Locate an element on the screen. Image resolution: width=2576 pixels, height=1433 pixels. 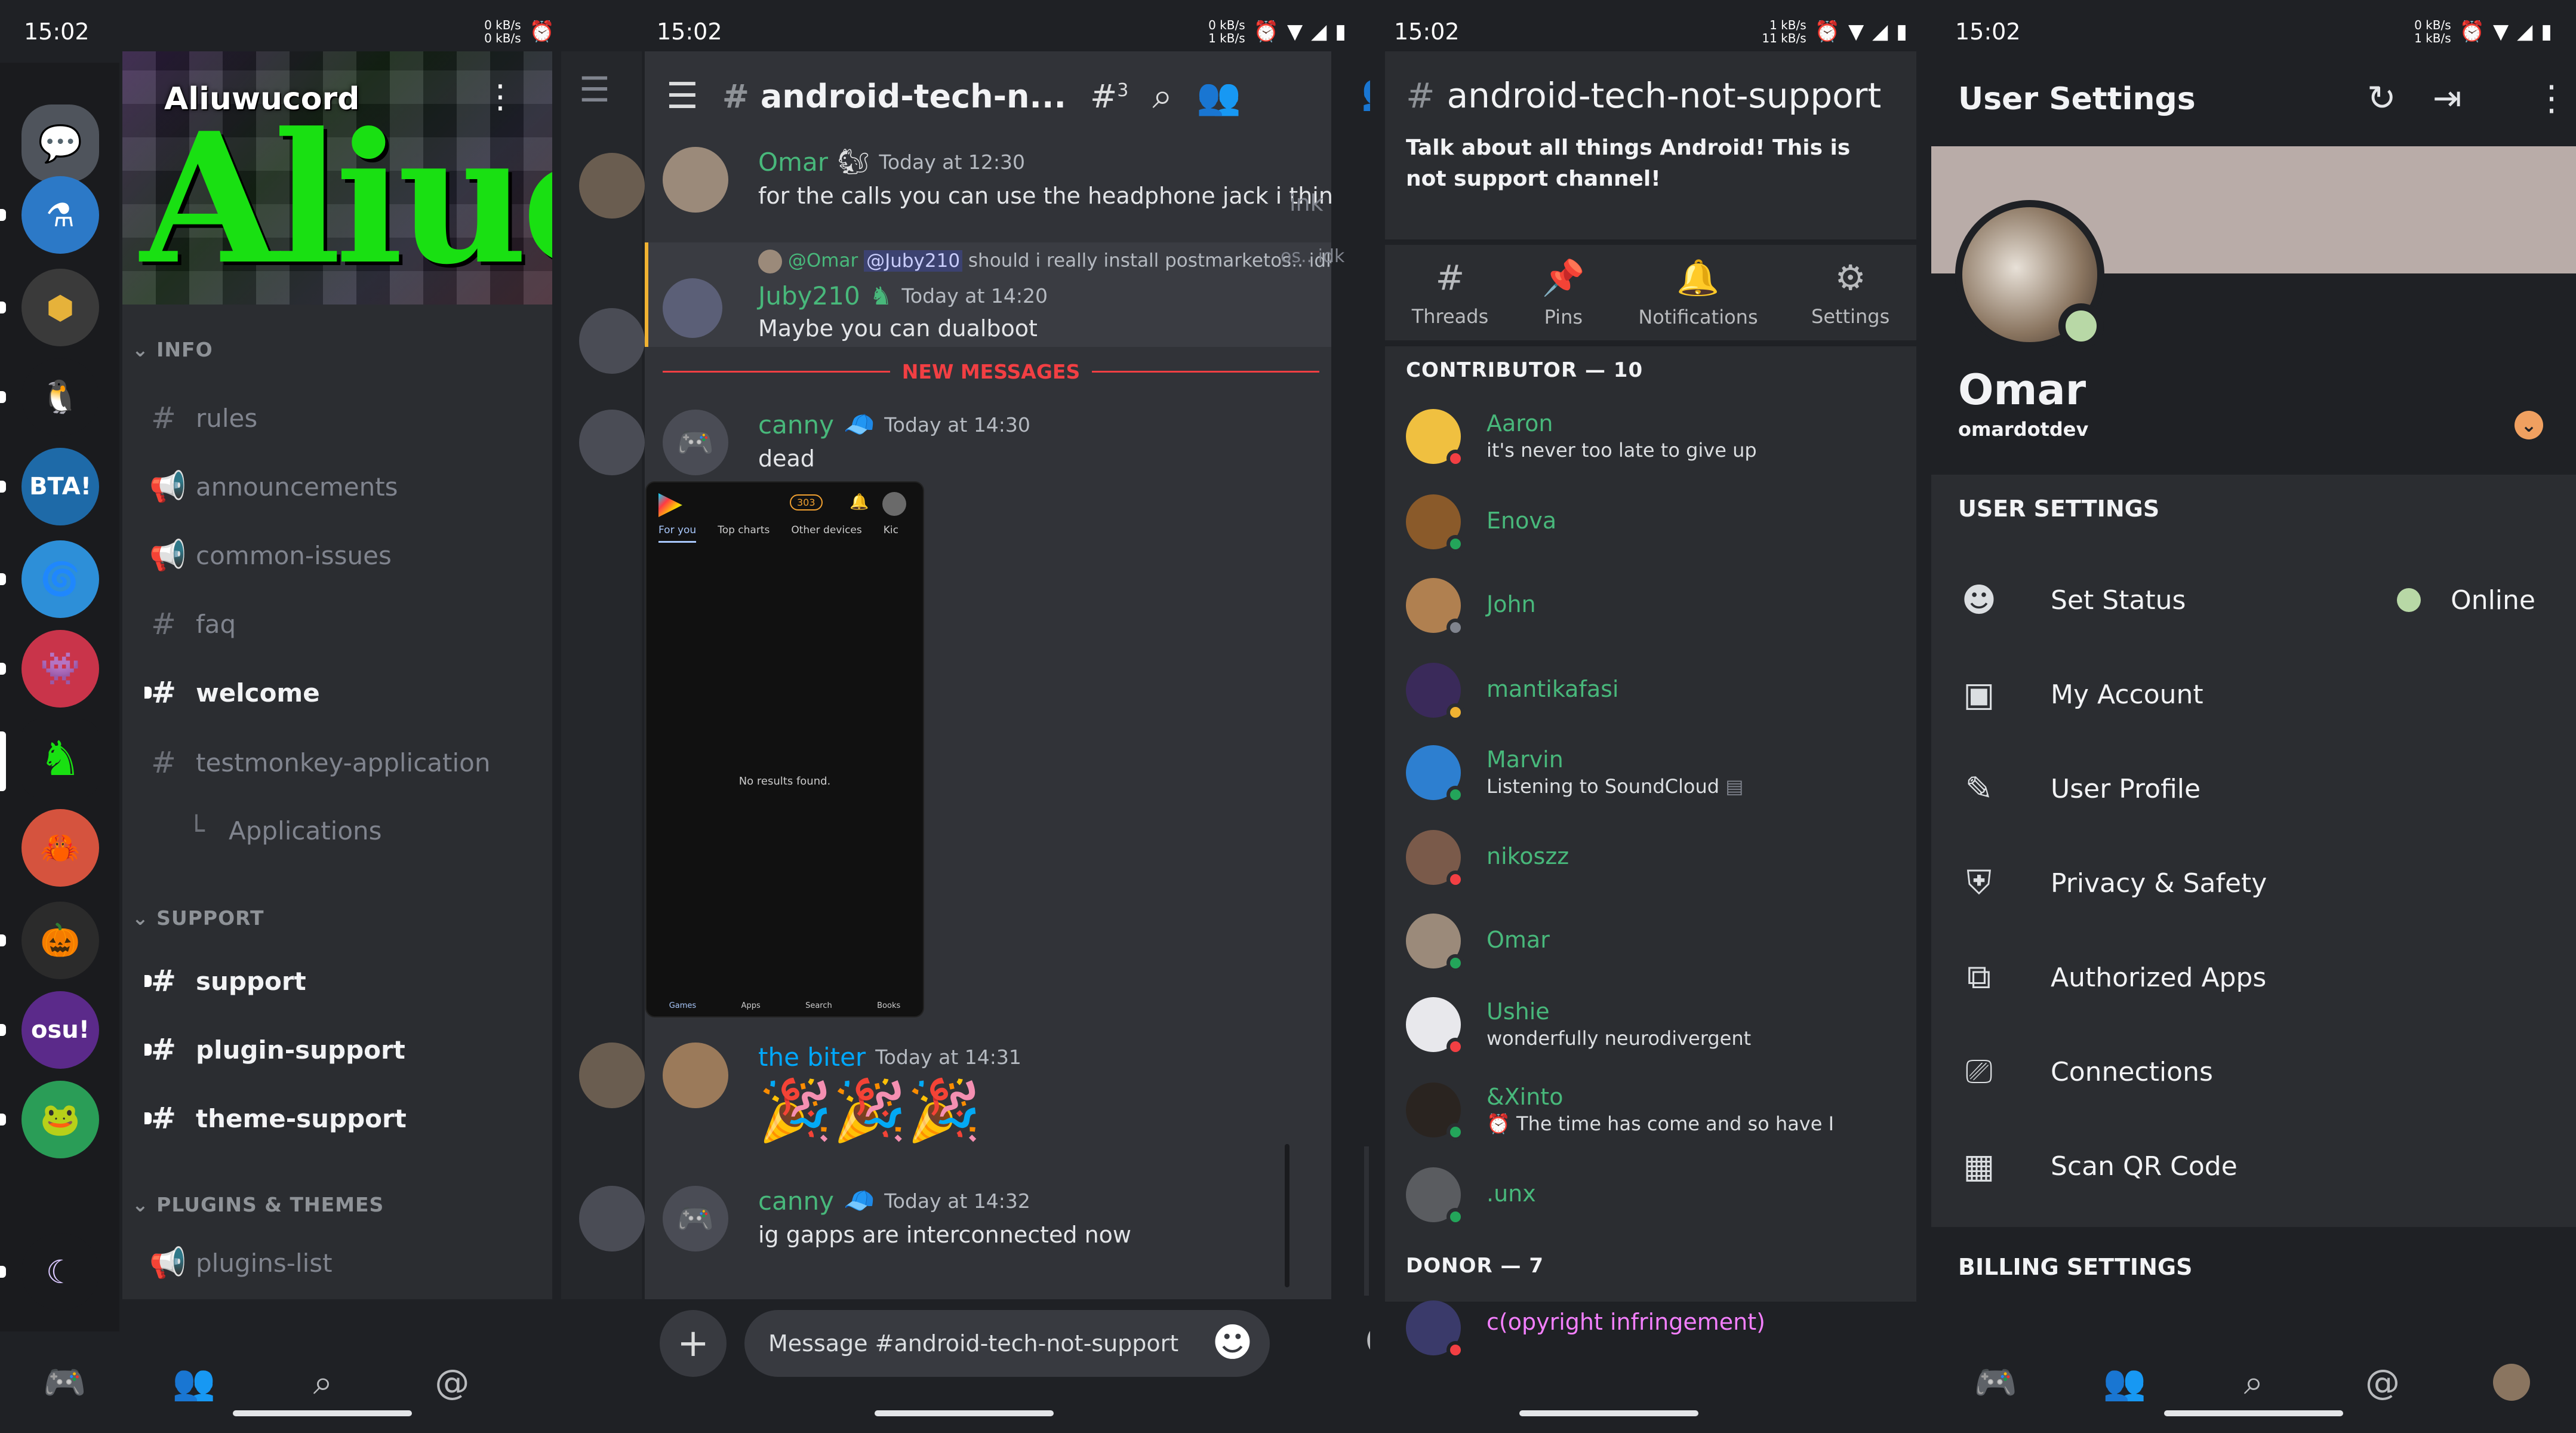
status-dot is located at coordinates (1455, 712).